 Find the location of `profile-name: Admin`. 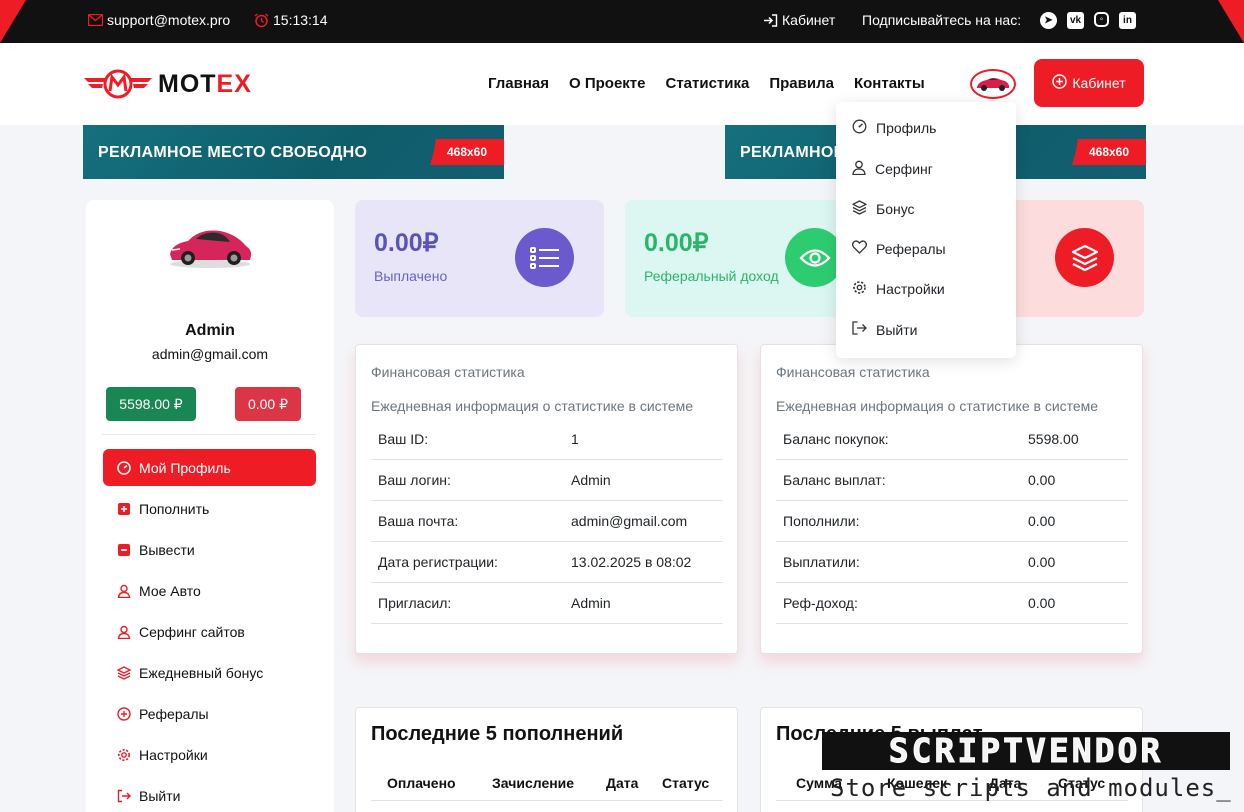

profile-name: Admin is located at coordinates (210, 330).